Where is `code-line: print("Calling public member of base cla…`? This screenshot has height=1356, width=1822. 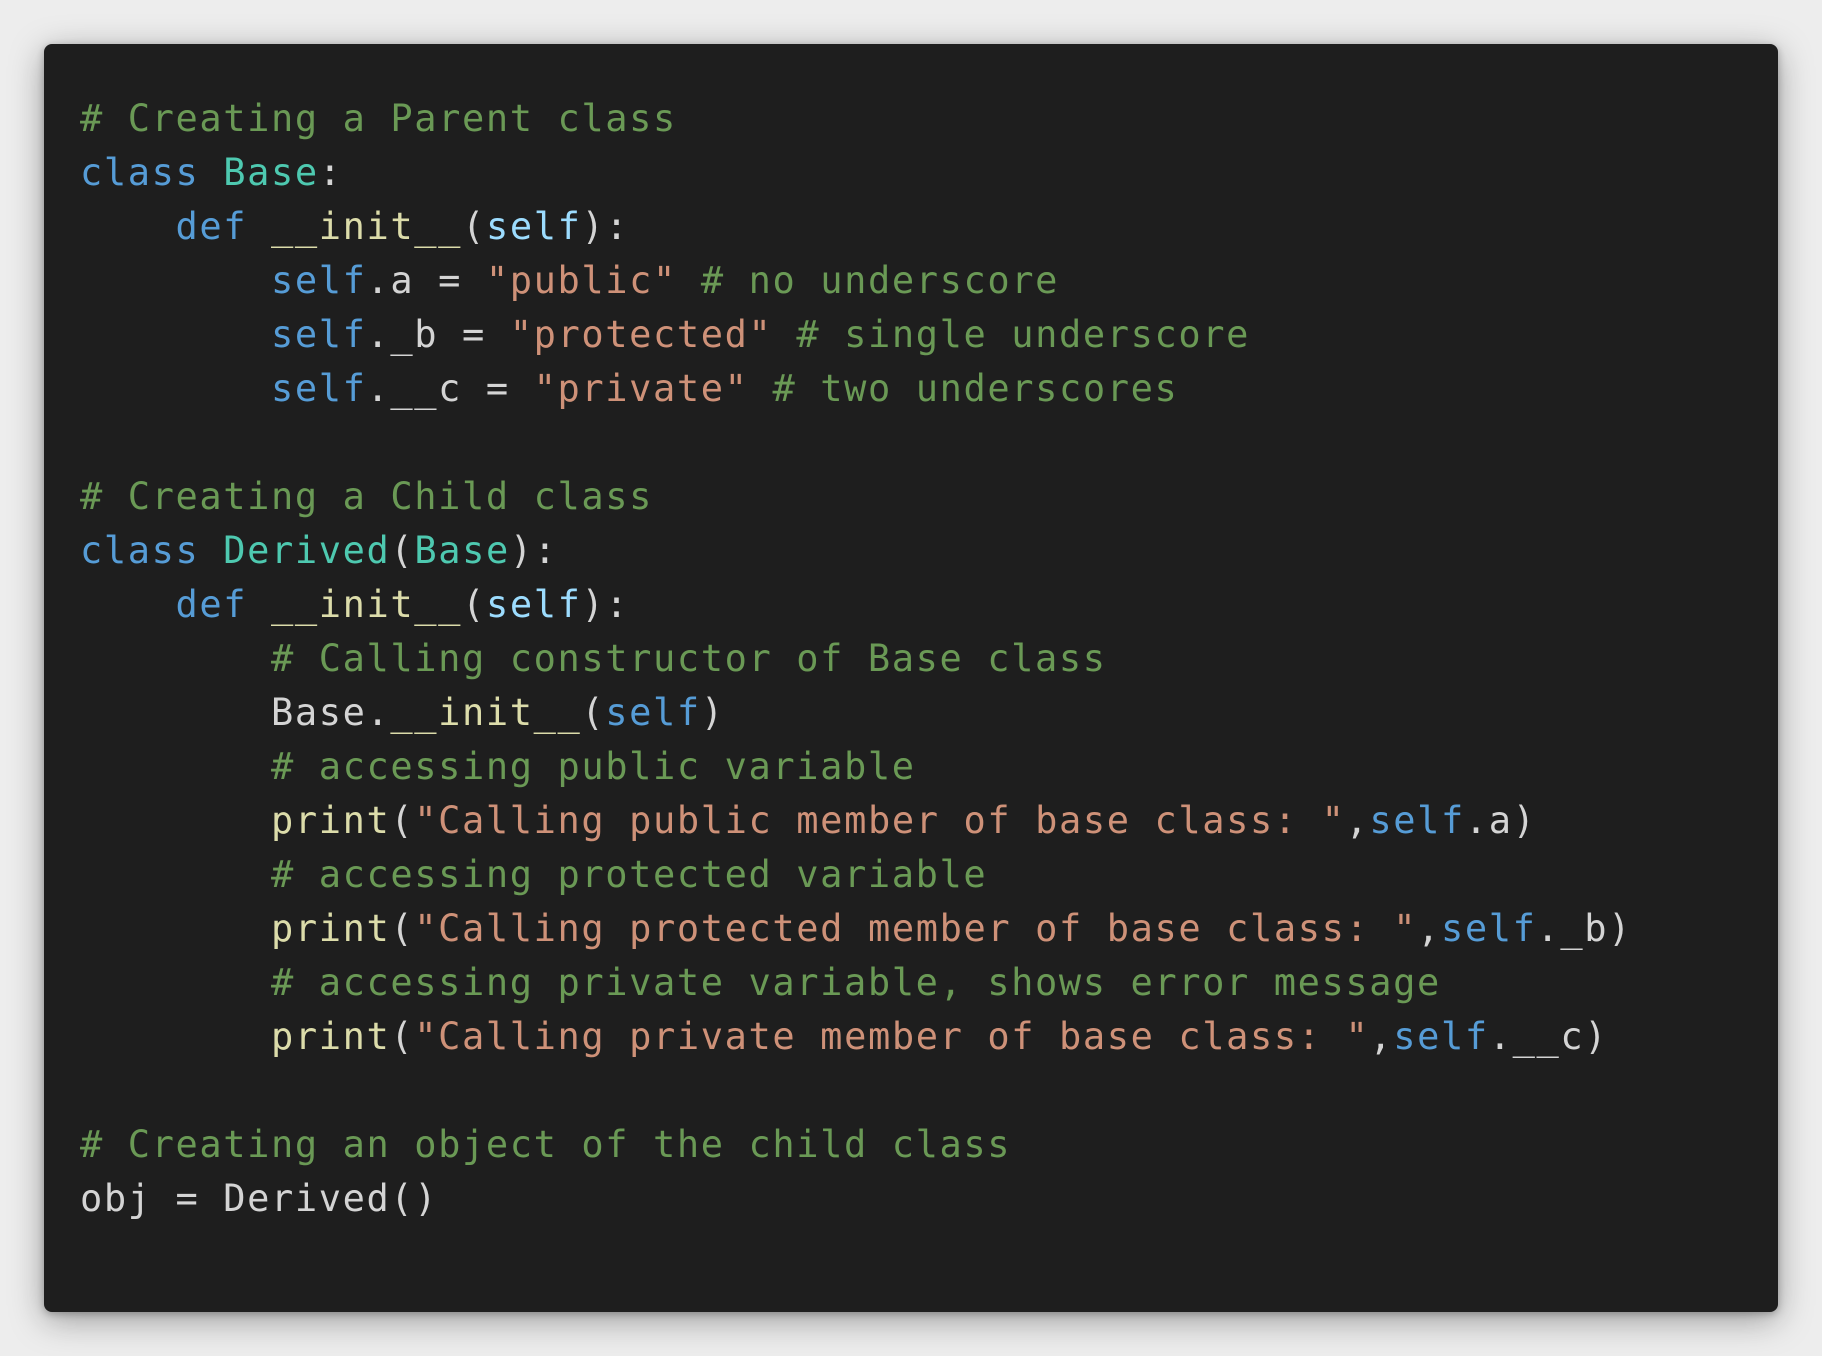 code-line: print("Calling public member of base cla… is located at coordinates (929, 821).